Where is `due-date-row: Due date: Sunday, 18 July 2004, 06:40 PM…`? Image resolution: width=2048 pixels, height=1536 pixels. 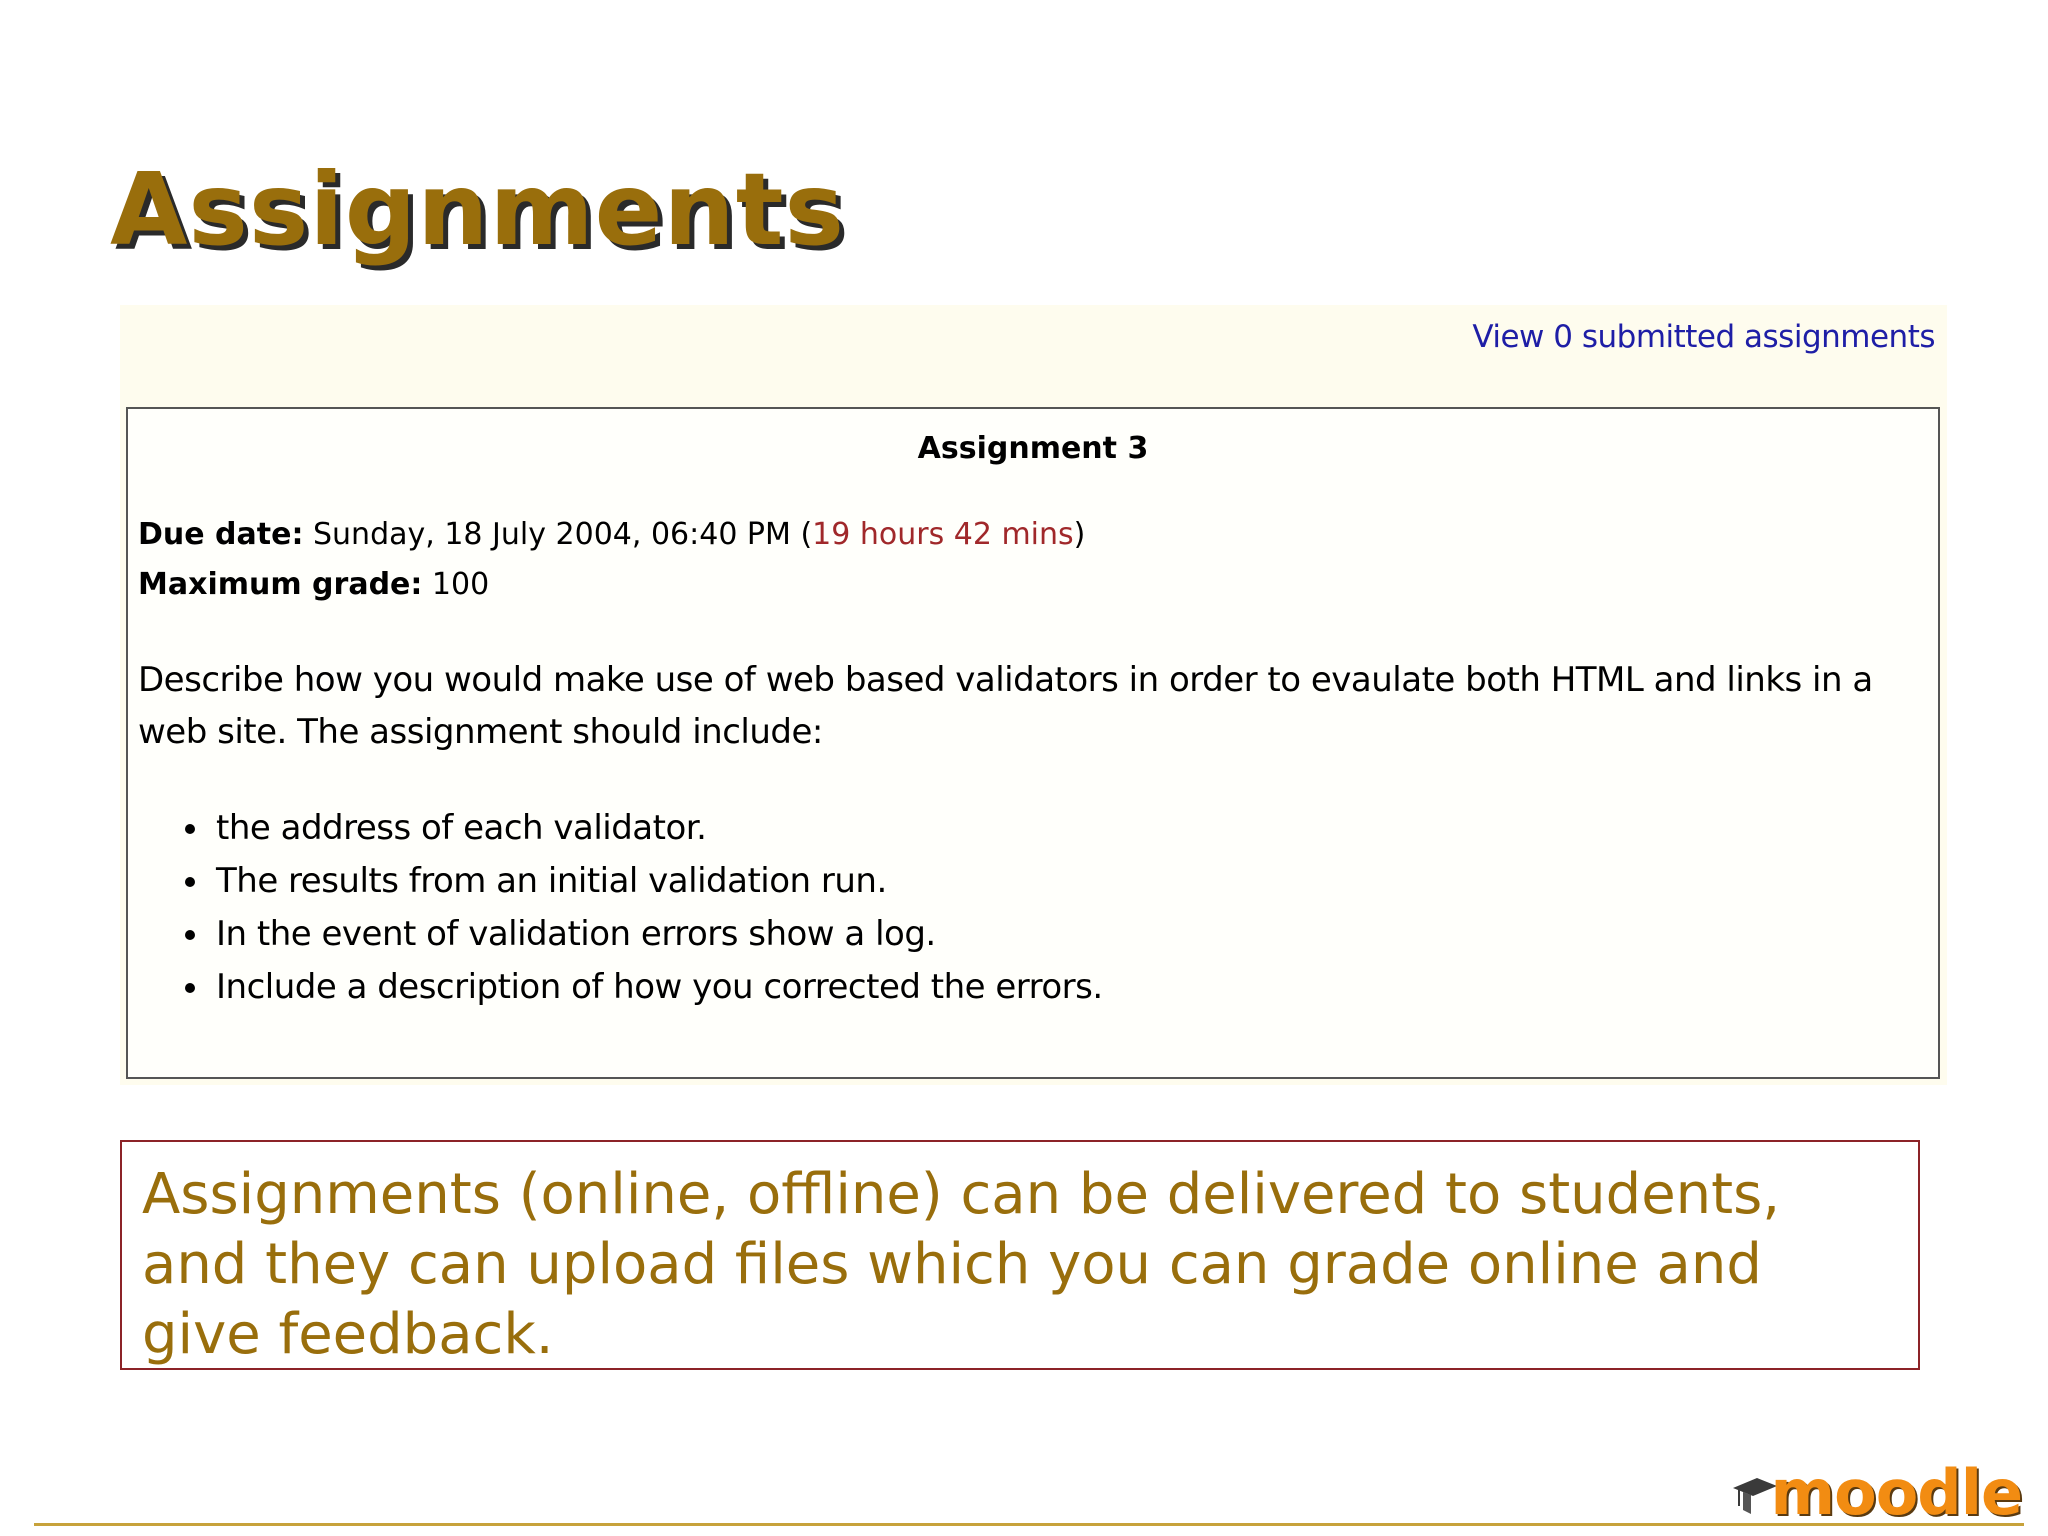
due-date-row: Due date: Sunday, 18 July 2004, 06:40 PM… is located at coordinates (1033, 535).